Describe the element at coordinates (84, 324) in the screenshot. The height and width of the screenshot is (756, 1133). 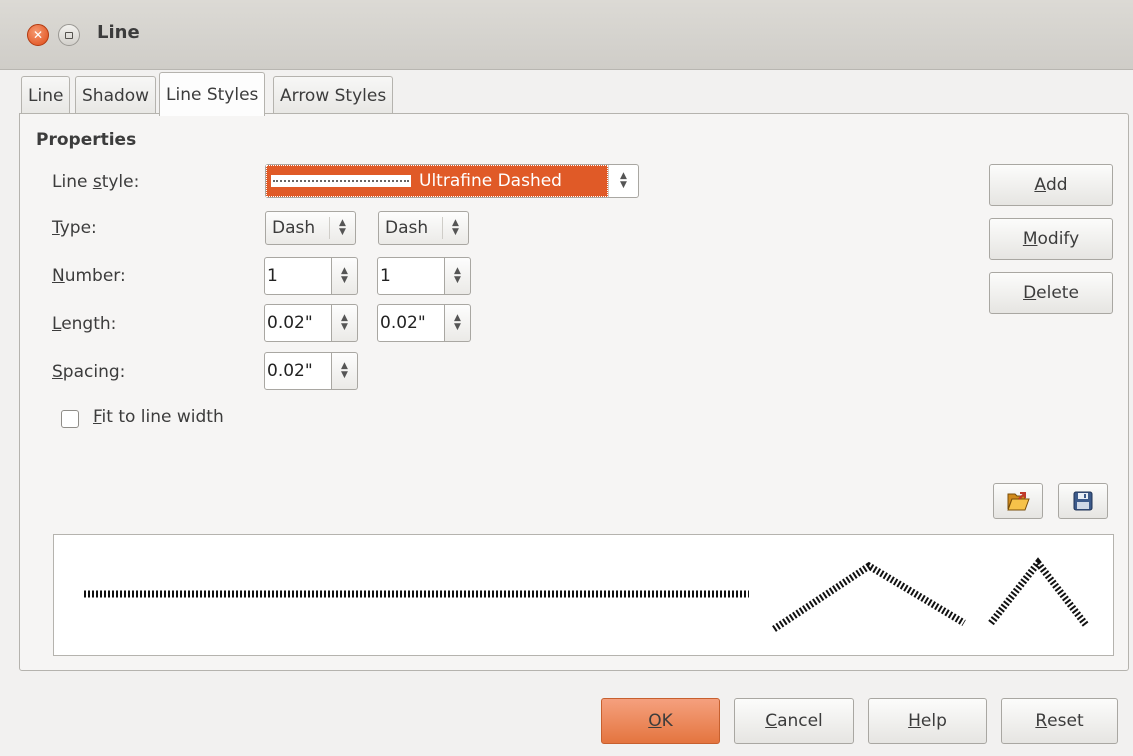
I see `length-label: Length:` at that location.